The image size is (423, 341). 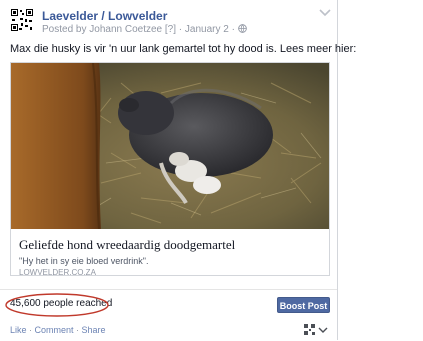 I want to click on like-link: Like, so click(x=18, y=330).